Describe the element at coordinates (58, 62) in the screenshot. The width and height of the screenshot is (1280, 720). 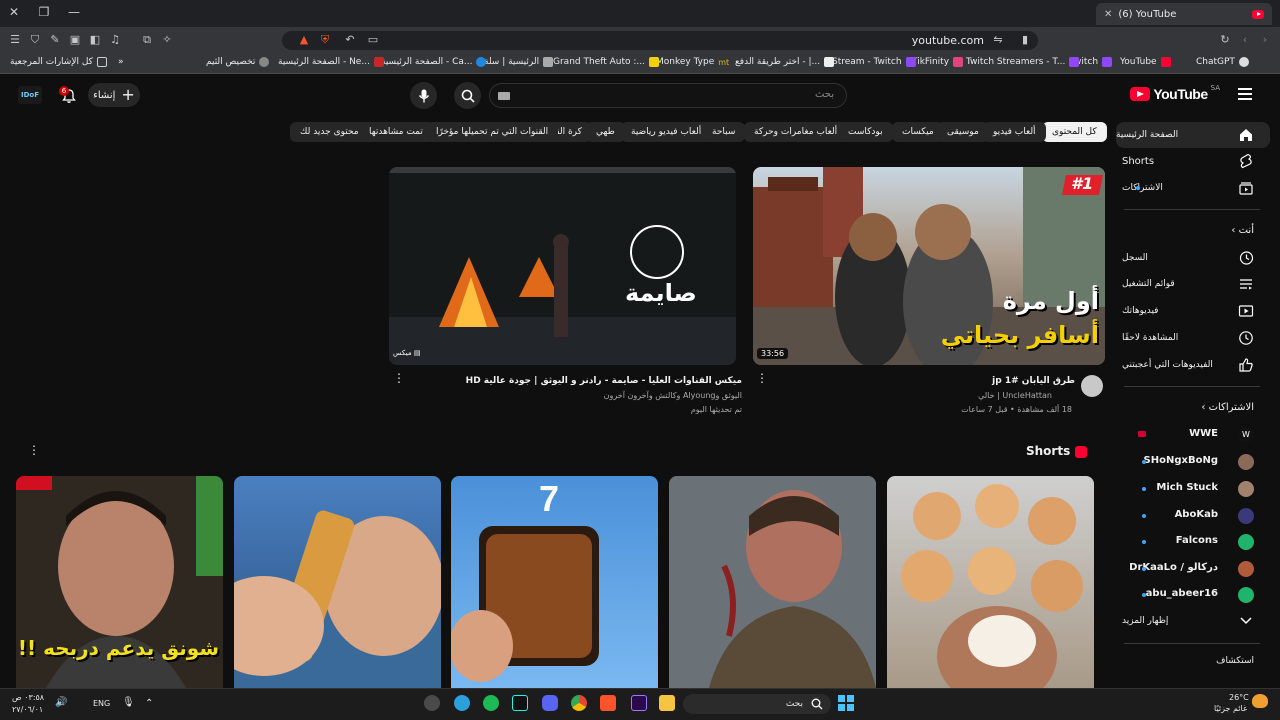
I see `all-bookmarks: كل الإشارات المرجعية` at that location.